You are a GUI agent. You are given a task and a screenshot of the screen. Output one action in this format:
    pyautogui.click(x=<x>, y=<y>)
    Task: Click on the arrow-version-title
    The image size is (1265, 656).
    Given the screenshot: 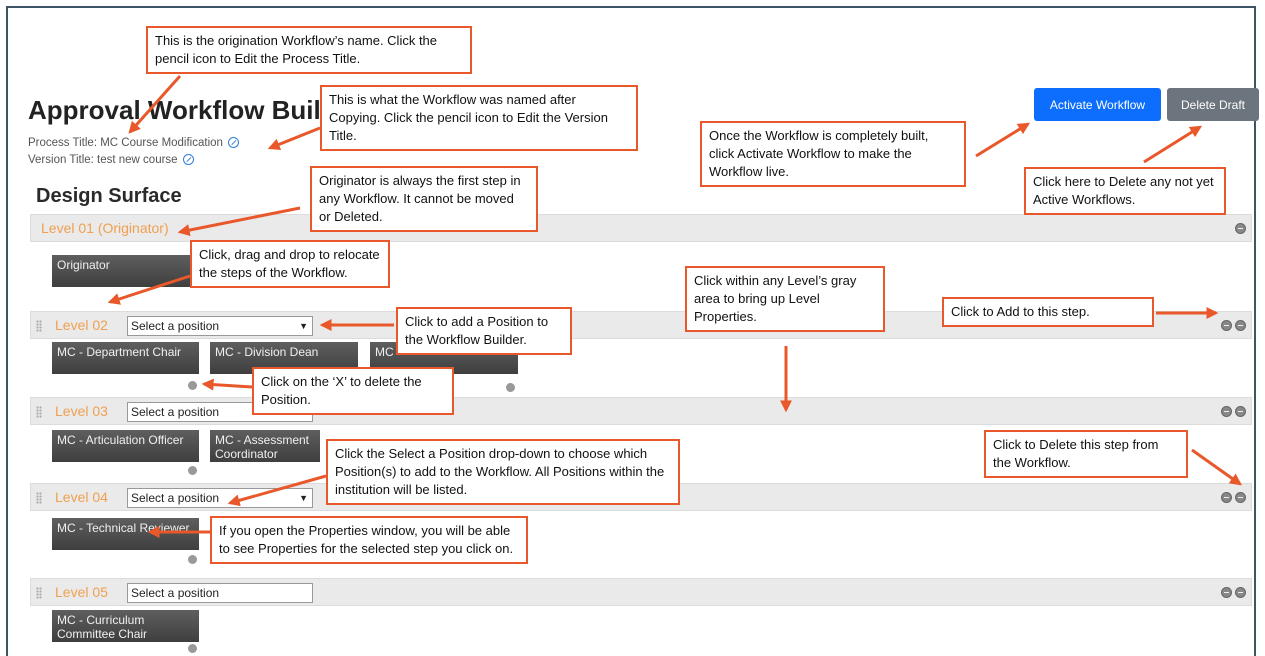 What is the action you would take?
    pyautogui.click(x=294, y=138)
    